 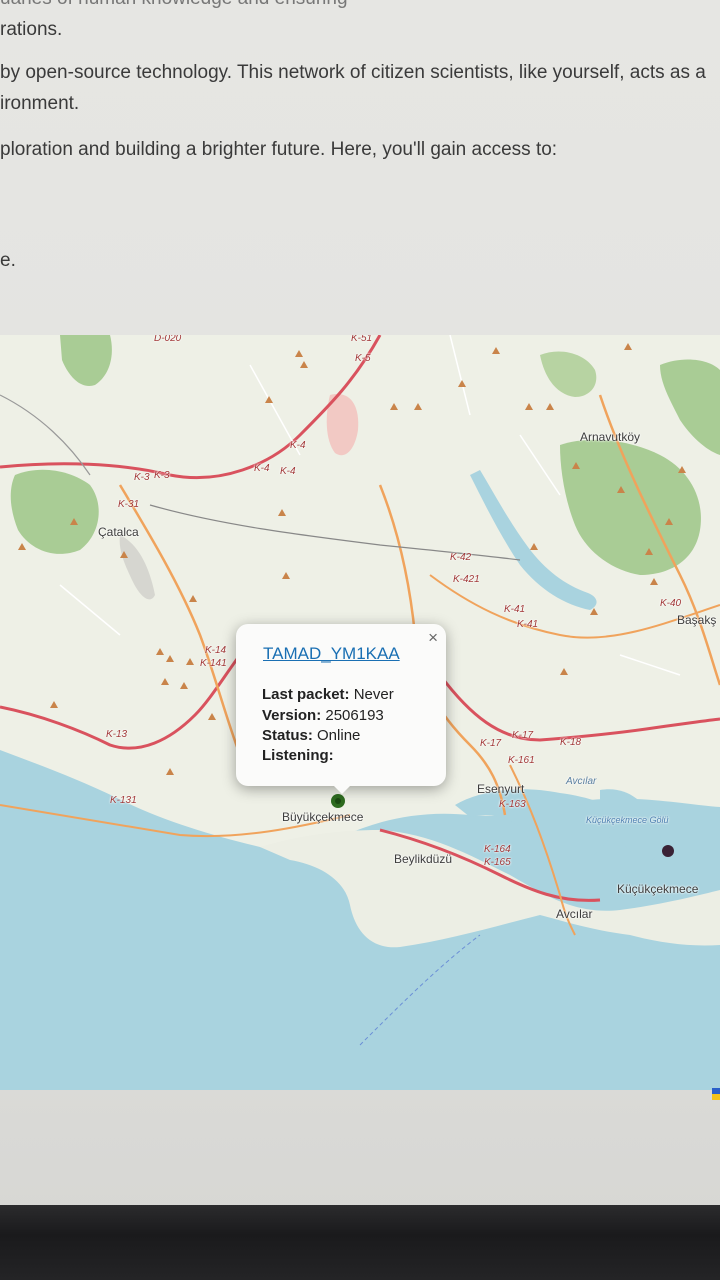 I want to click on place-label-beylikduzu: Beylikdüzü, so click(x=423, y=859).